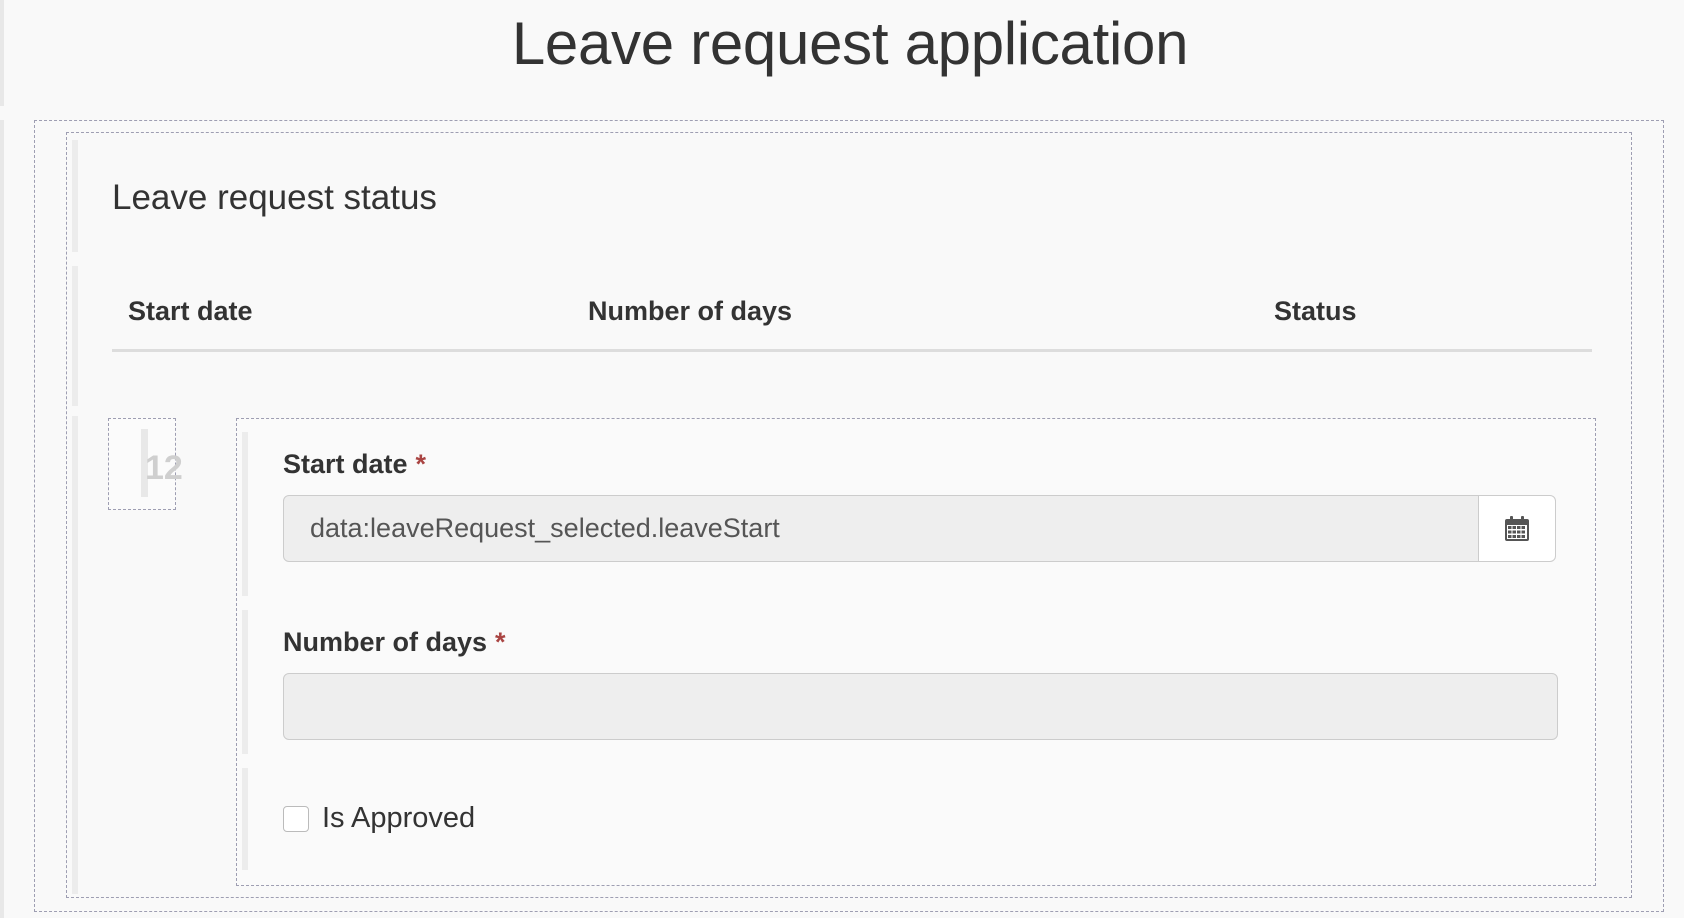  I want to click on app-title: Leave request application, so click(850, 43).